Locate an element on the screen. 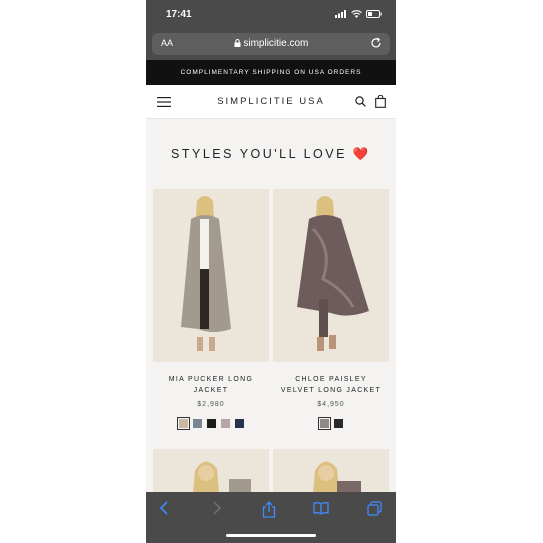 The width and height of the screenshot is (543, 543). reload-icon is located at coordinates (376, 43).